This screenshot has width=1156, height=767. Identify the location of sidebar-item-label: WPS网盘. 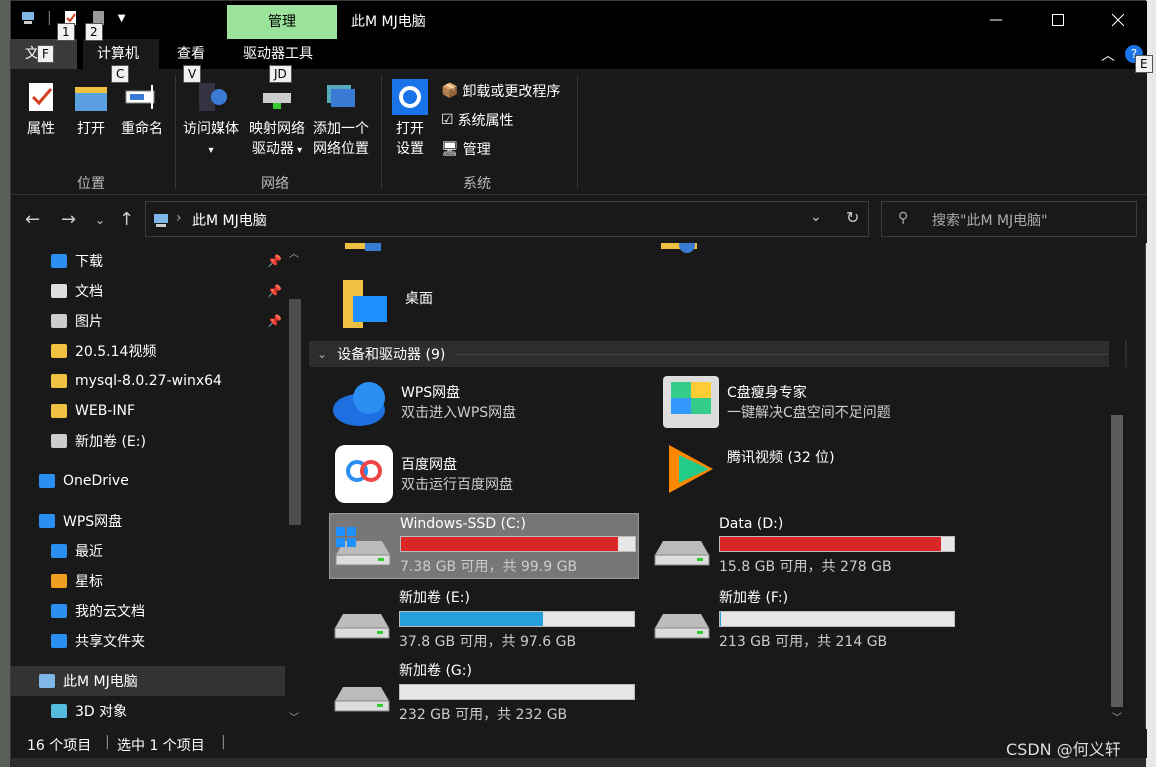
(93, 522).